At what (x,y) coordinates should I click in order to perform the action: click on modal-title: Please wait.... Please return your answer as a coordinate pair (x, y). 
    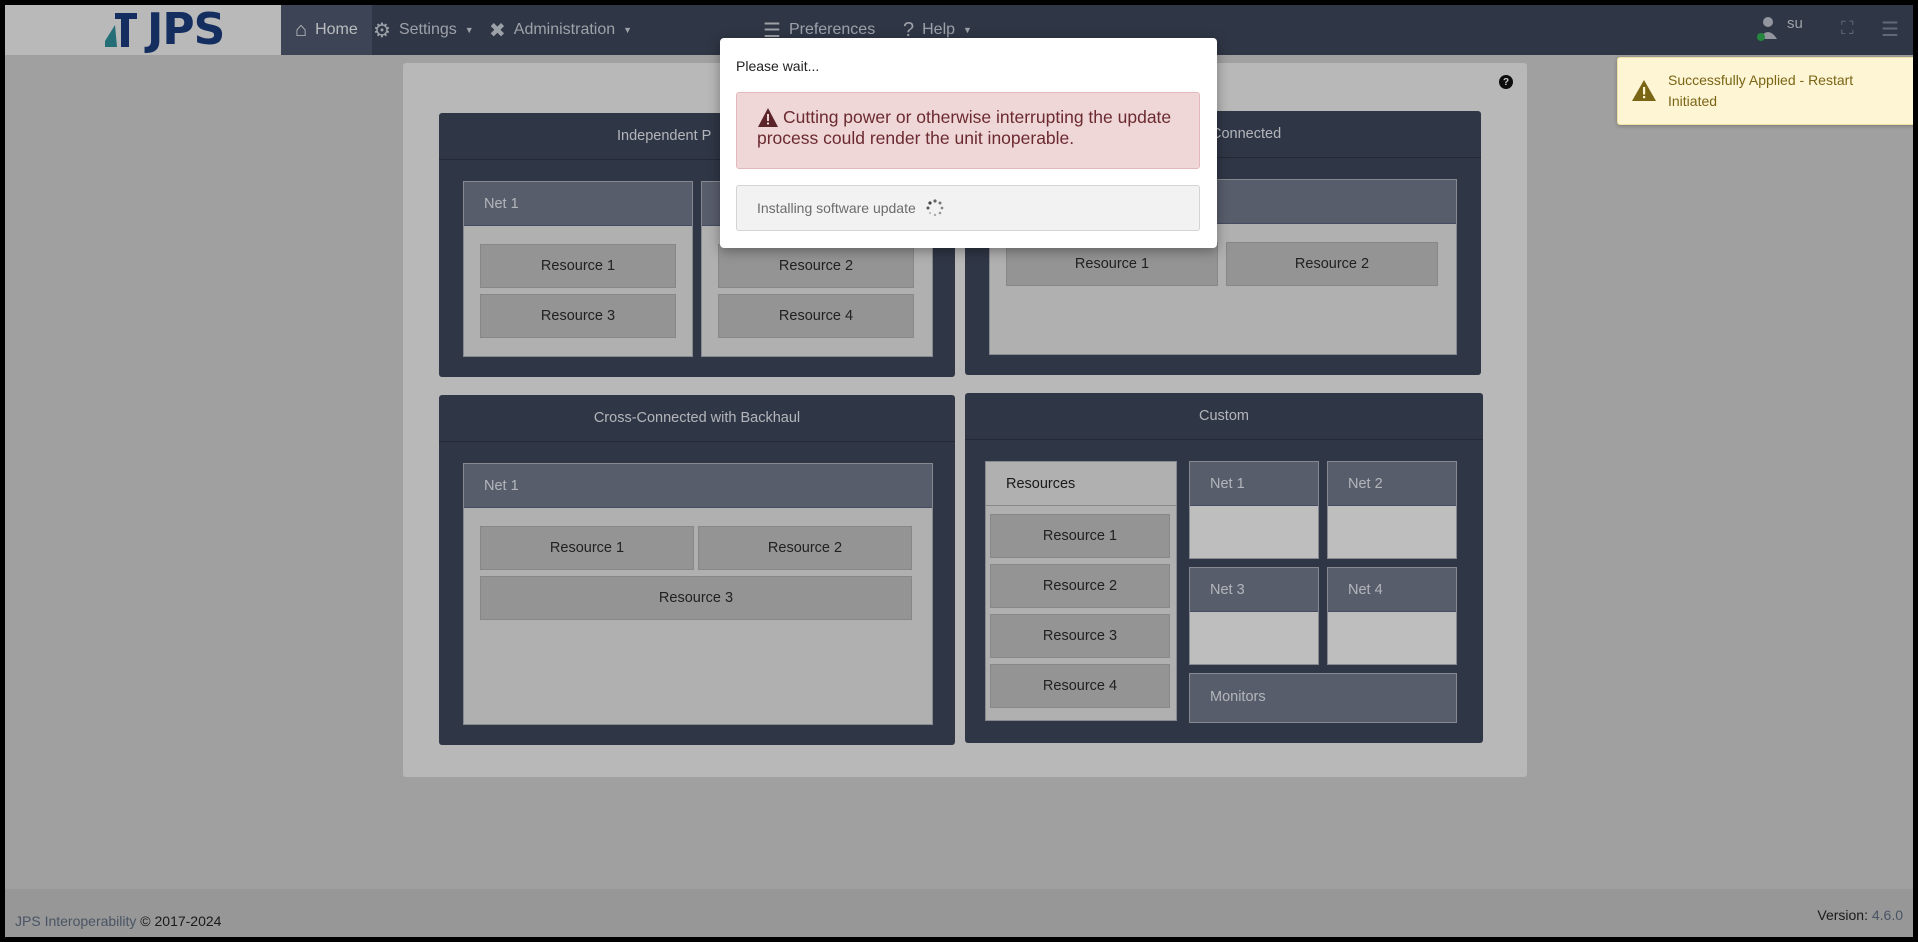
    Looking at the image, I should click on (778, 66).